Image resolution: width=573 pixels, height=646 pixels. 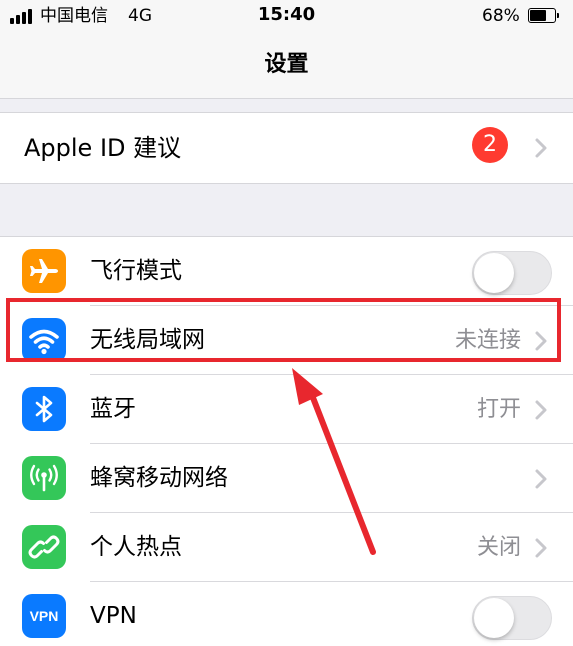 I want to click on vpn-icon: VPN, so click(x=44, y=616).